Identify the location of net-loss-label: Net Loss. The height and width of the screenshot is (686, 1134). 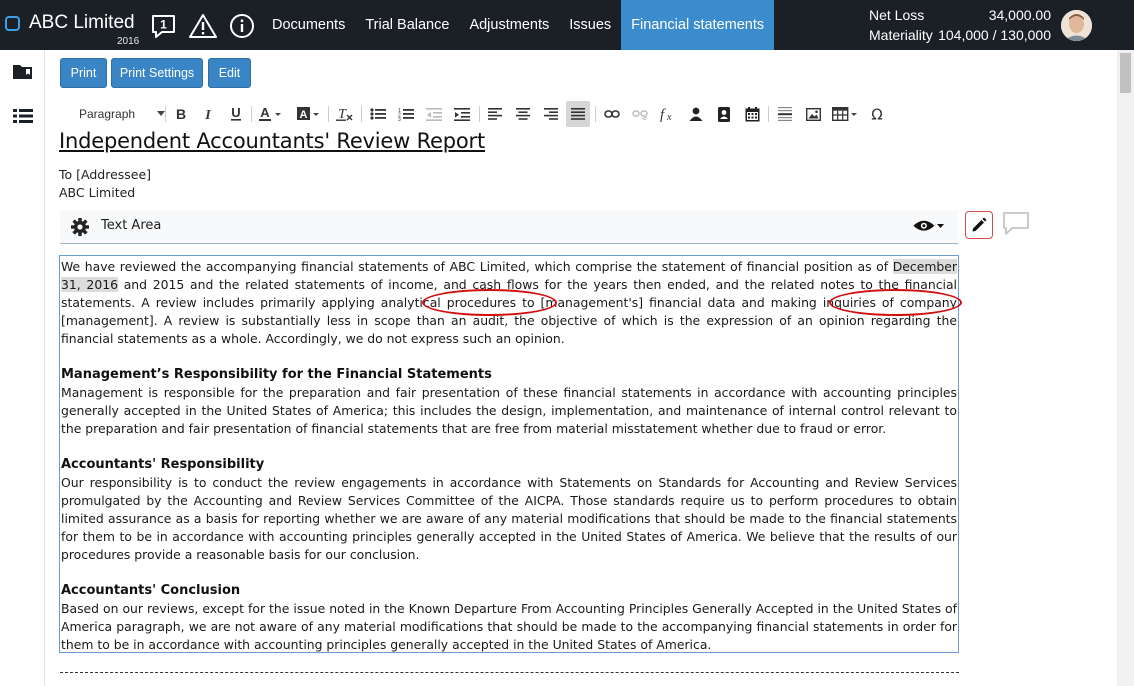
(897, 15).